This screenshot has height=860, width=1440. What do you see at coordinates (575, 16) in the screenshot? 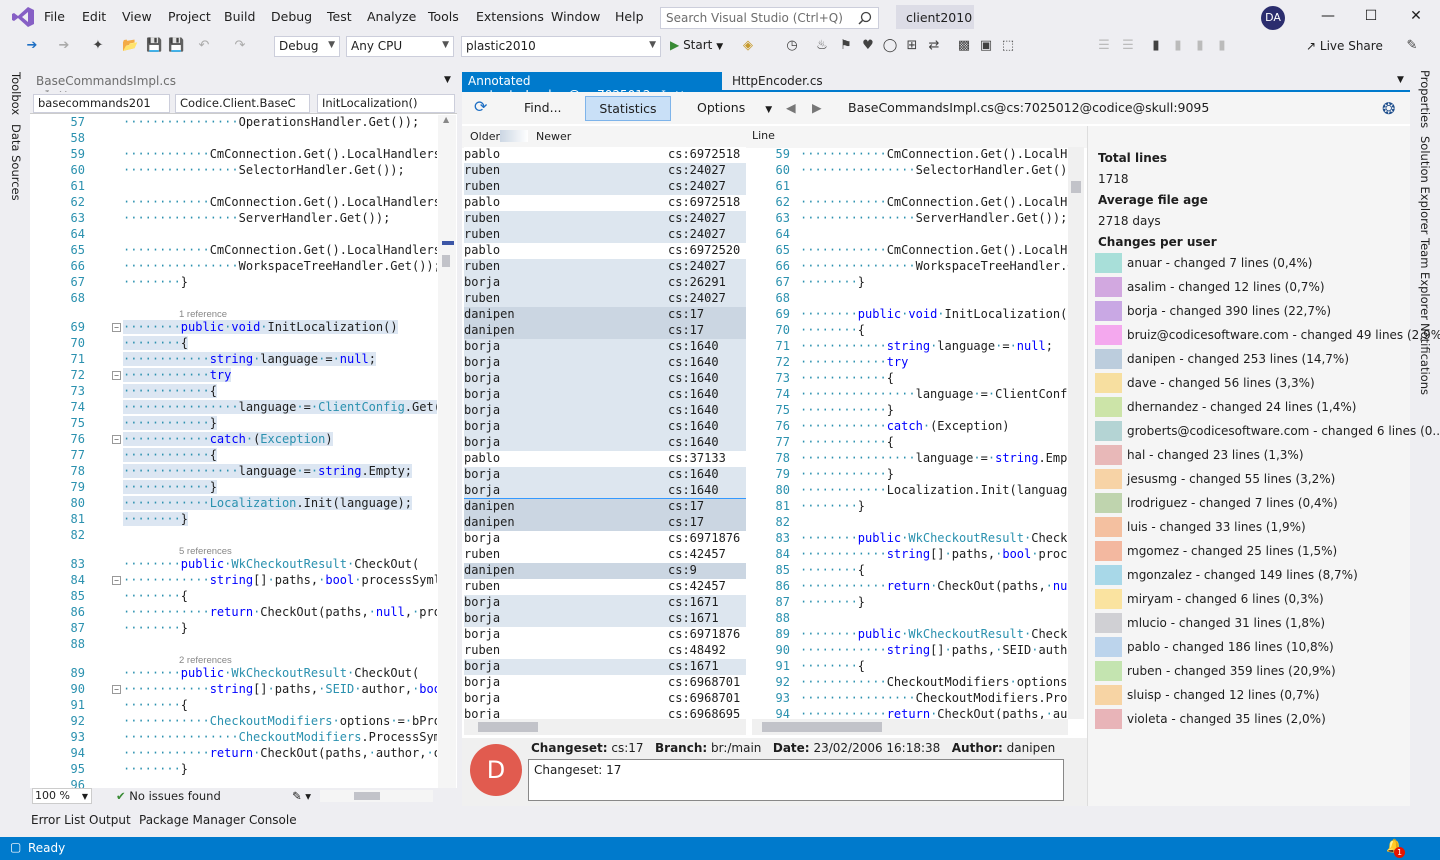
I see `menu-window: Window` at bounding box center [575, 16].